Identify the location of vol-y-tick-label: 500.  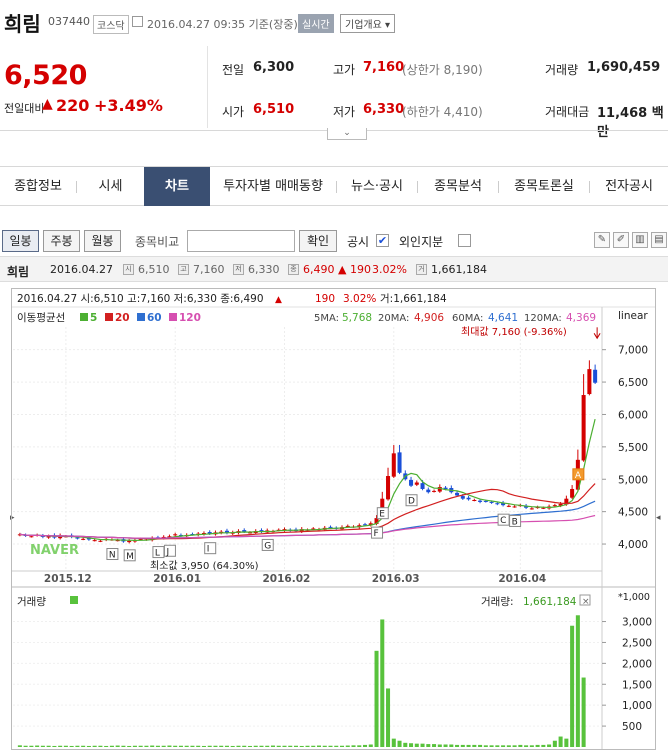
(632, 727).